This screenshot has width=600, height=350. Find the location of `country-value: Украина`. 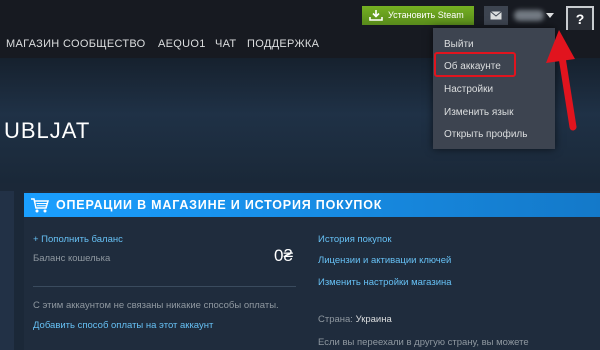

country-value: Украина is located at coordinates (373, 319).